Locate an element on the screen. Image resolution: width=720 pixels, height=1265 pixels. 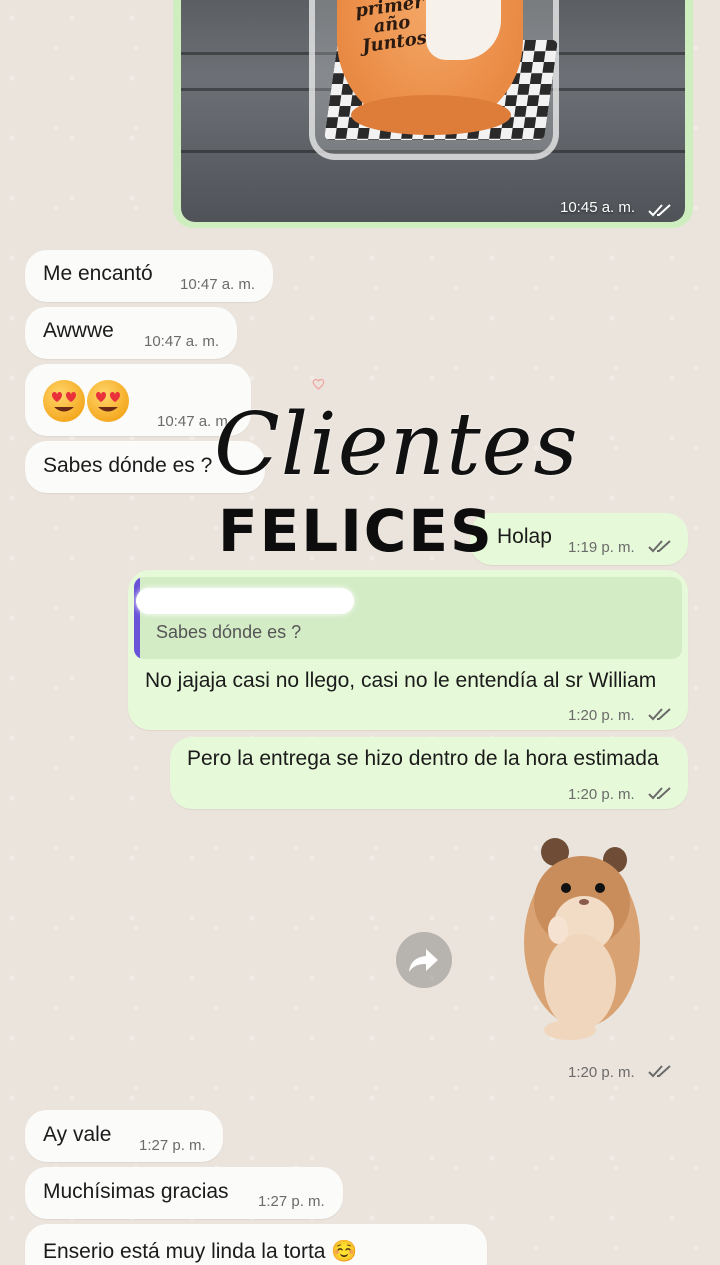
hamster-sticker is located at coordinates (572, 937).